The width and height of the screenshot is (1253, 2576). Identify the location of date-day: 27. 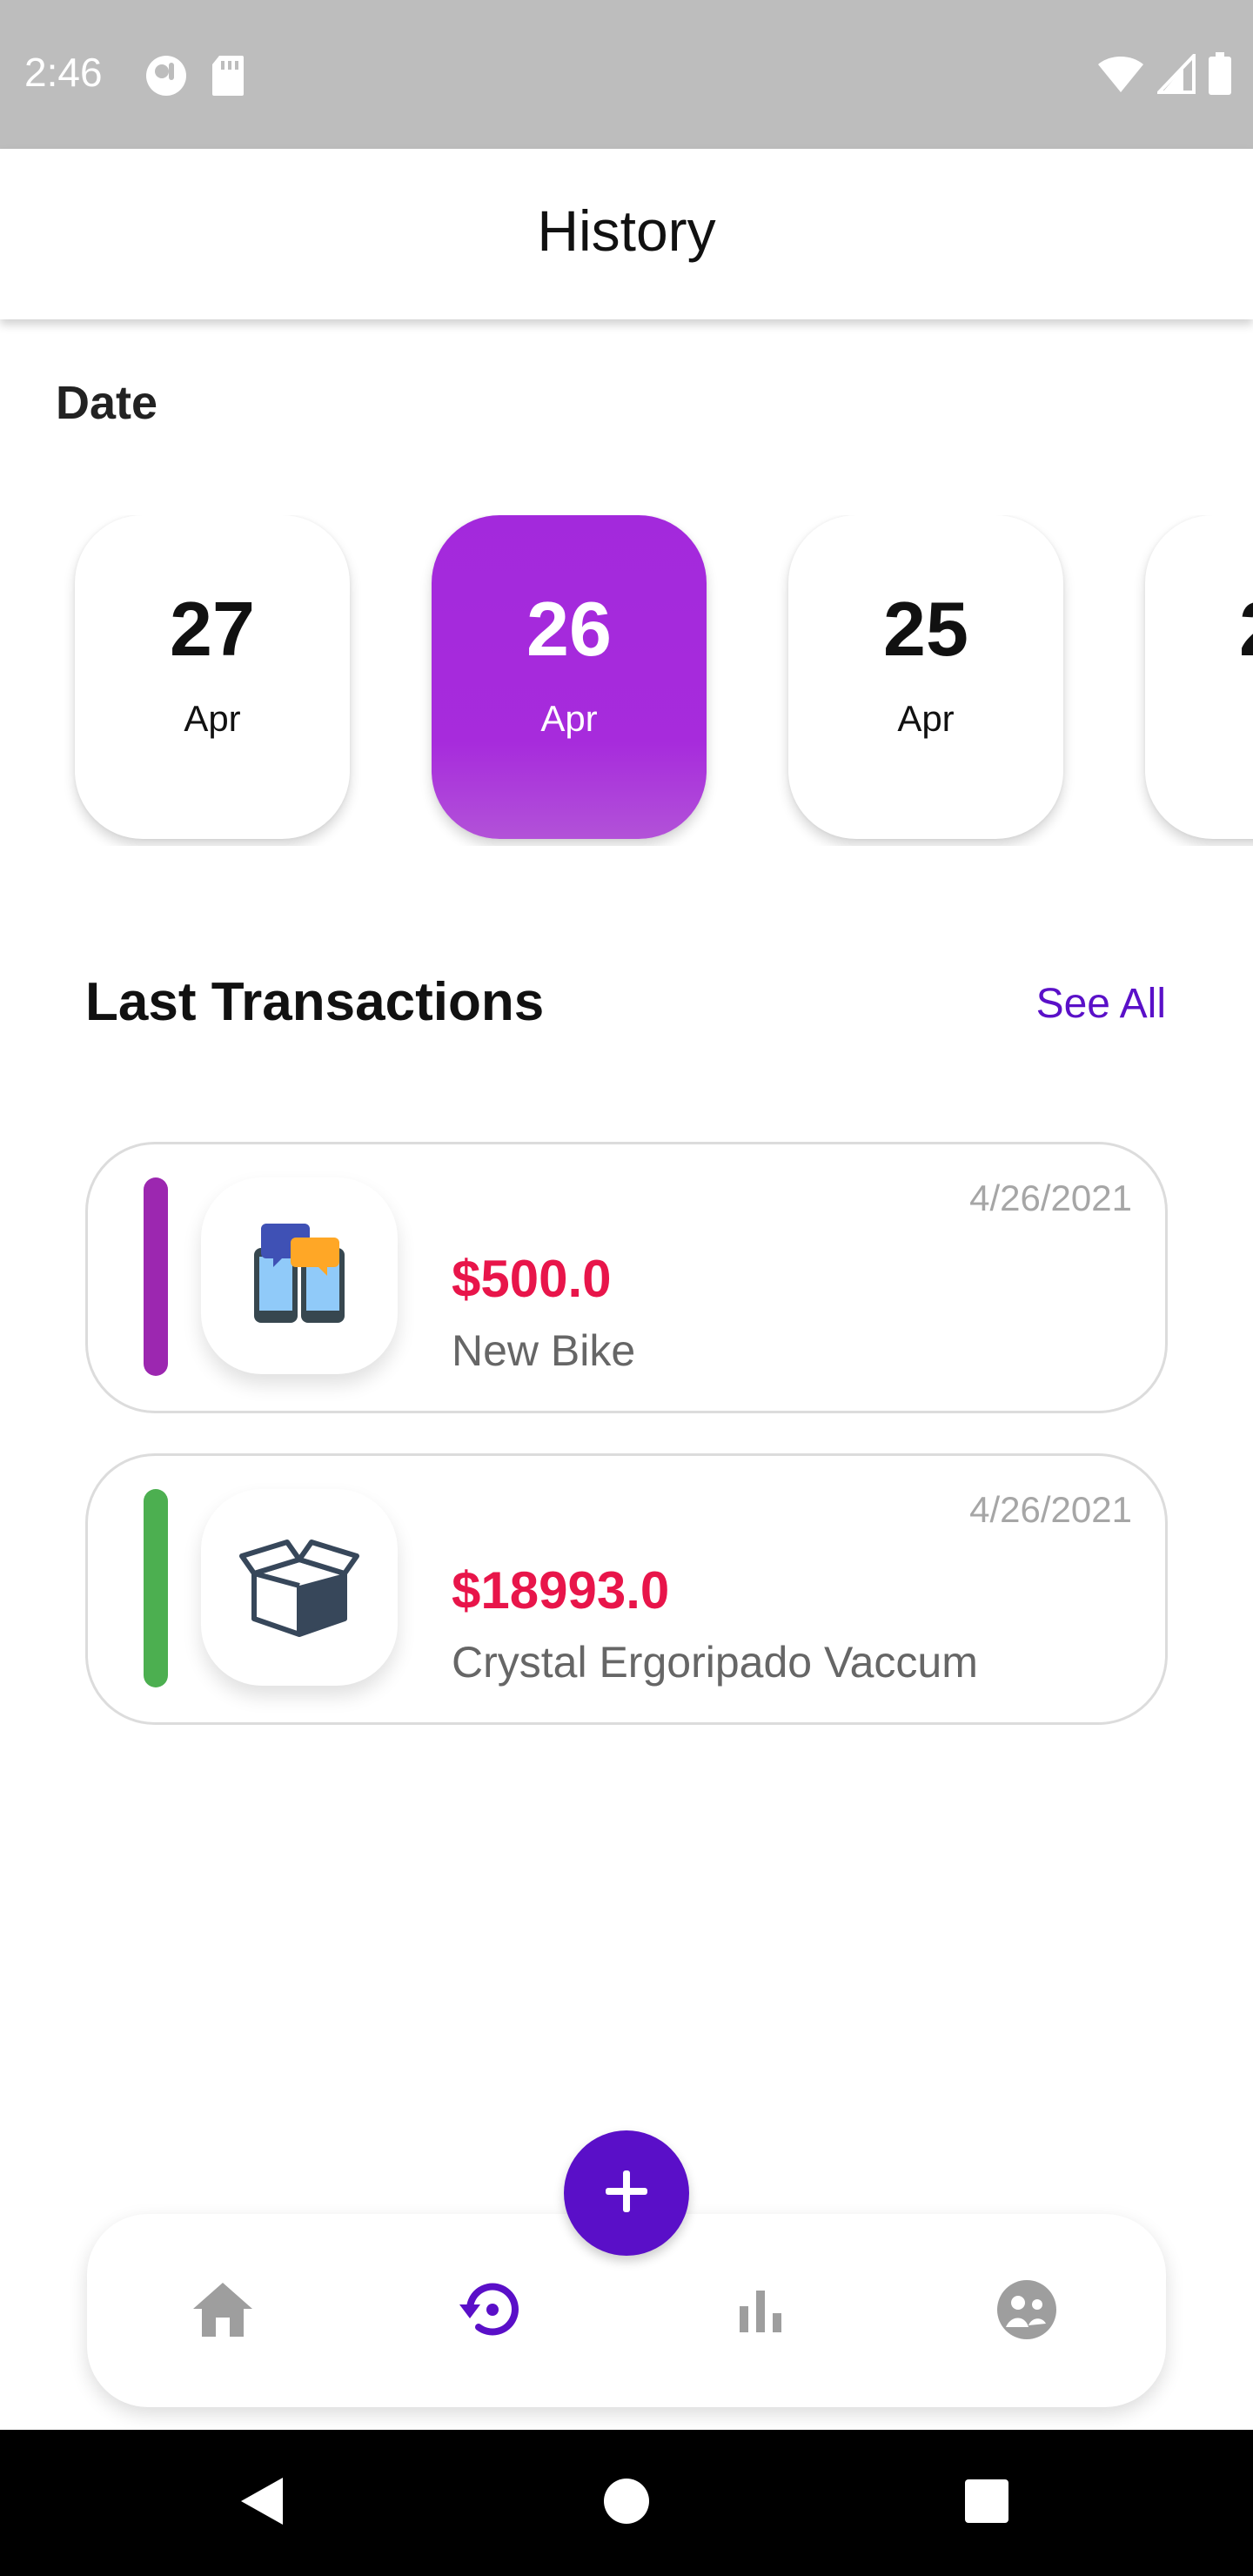
(212, 629).